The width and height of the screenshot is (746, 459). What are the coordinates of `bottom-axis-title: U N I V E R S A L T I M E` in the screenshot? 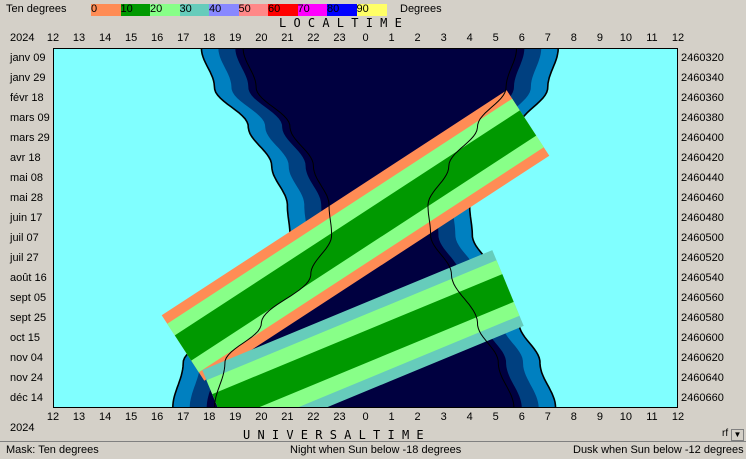 It's located at (333, 435).